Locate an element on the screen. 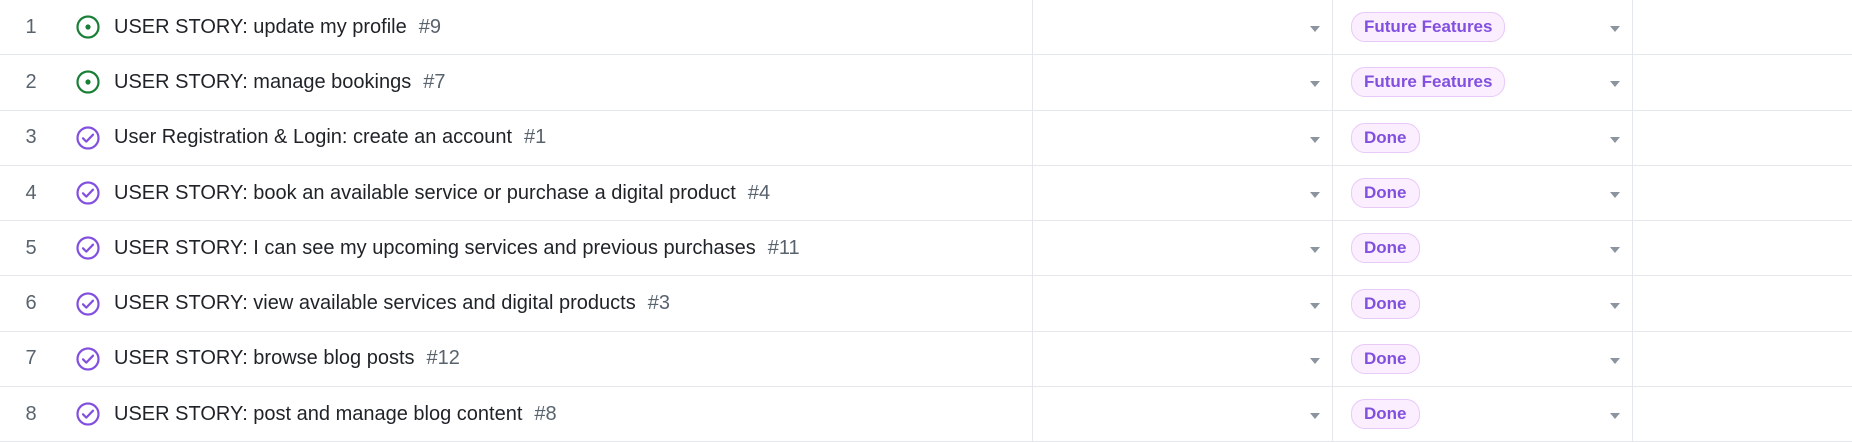  issue-title: USER STORY: update my profile is located at coordinates (260, 27).